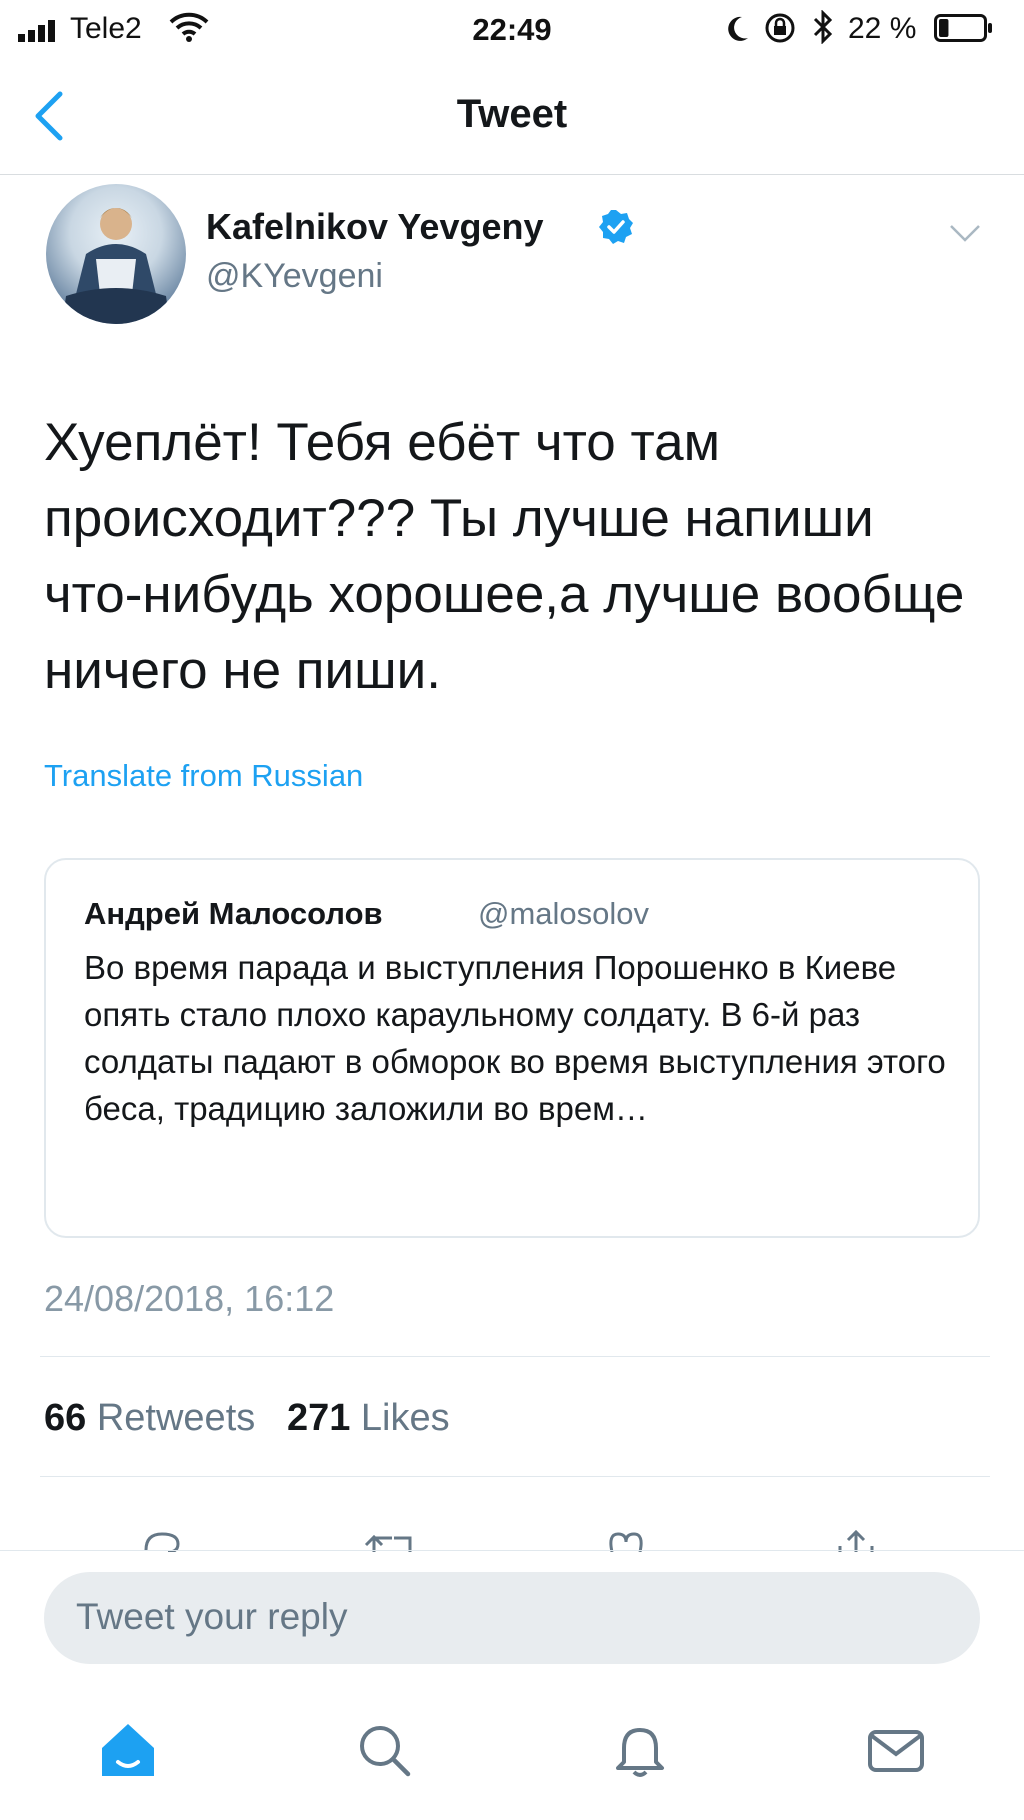 The width and height of the screenshot is (1024, 1820). I want to click on share-icon, so click(856, 1532).